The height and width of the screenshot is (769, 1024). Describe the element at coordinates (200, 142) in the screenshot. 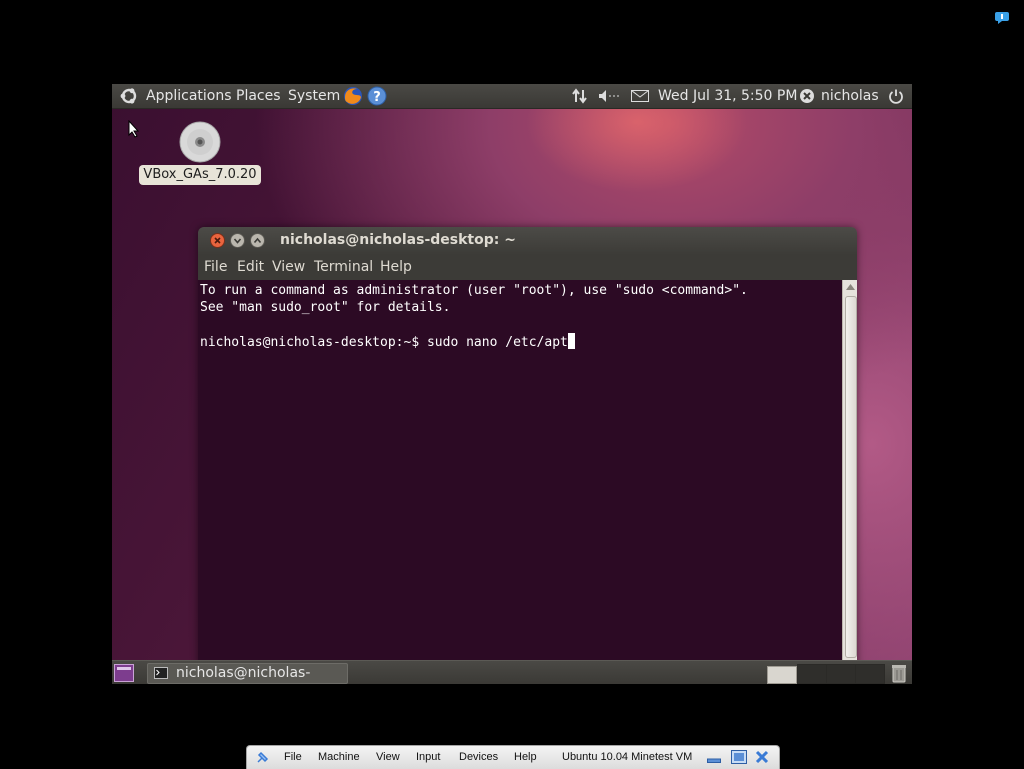

I see `cd-drive-icon` at that location.